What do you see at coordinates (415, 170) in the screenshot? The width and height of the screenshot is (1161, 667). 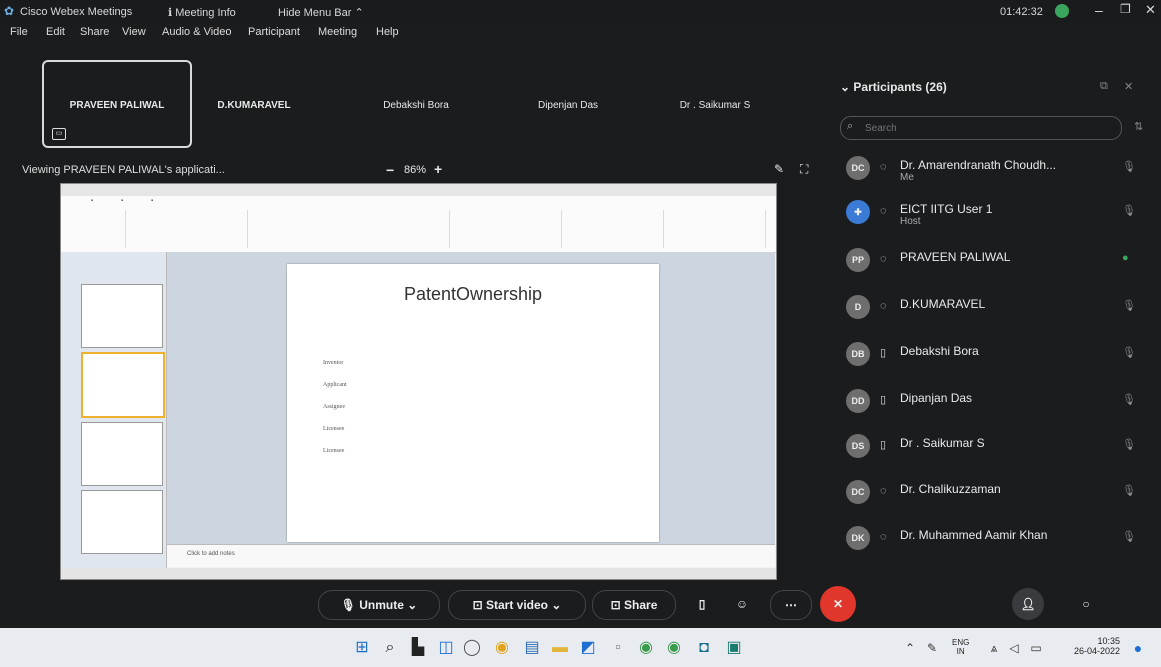 I see `zoom-level: 86%` at bounding box center [415, 170].